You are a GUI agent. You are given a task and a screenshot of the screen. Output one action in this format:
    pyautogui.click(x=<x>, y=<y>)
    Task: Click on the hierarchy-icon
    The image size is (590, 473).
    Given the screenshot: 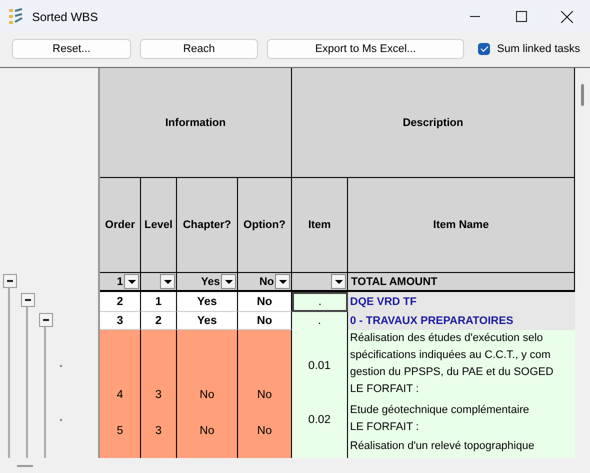 What is the action you would take?
    pyautogui.click(x=16, y=17)
    